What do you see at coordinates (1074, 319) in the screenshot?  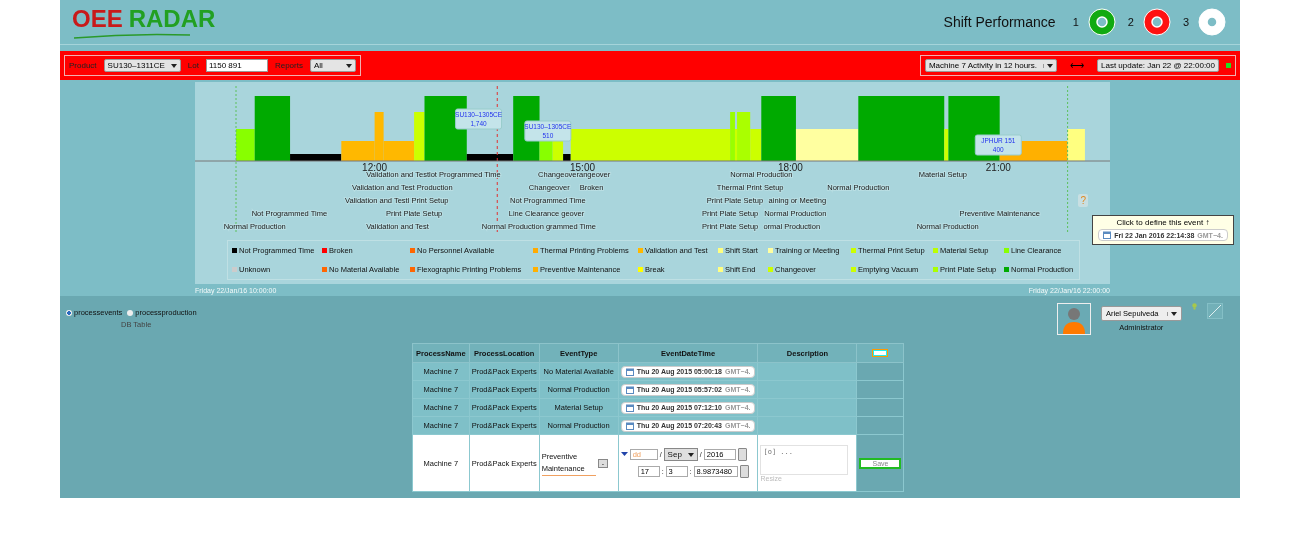 I see `avatar-icon` at bounding box center [1074, 319].